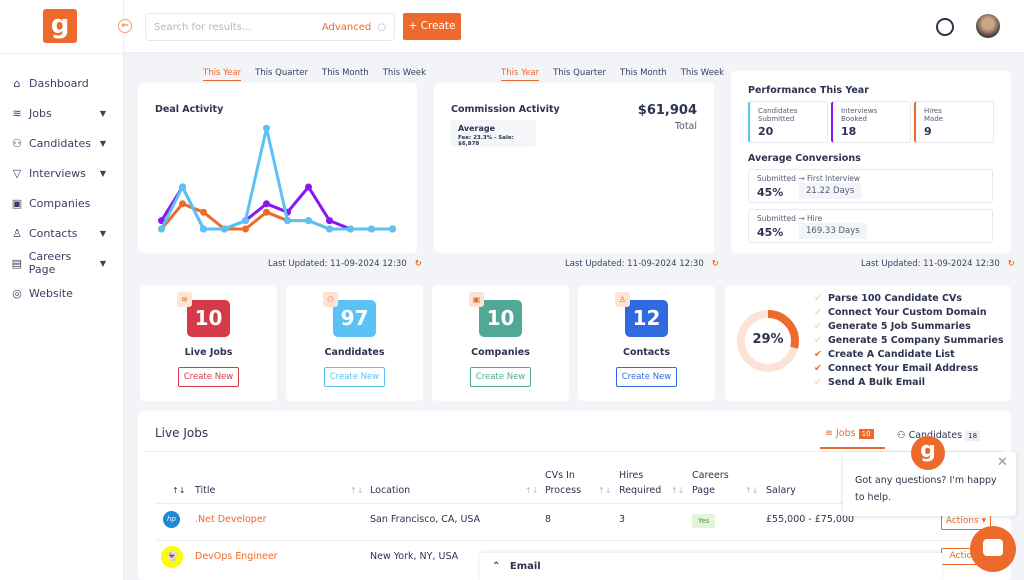 Image resolution: width=1024 pixels, height=580 pixels. I want to click on box-label: Interviews, so click(859, 111).